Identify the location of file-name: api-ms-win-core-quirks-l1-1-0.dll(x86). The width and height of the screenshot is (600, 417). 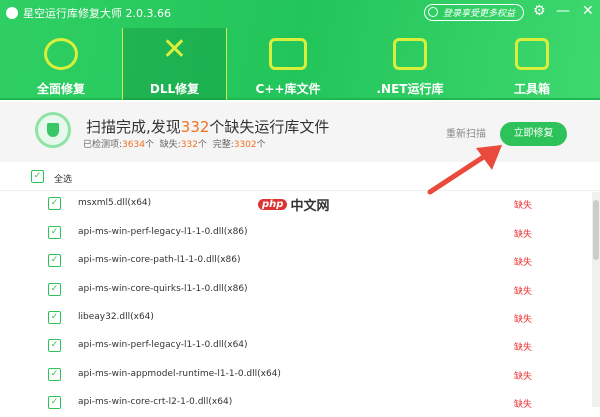
(163, 289).